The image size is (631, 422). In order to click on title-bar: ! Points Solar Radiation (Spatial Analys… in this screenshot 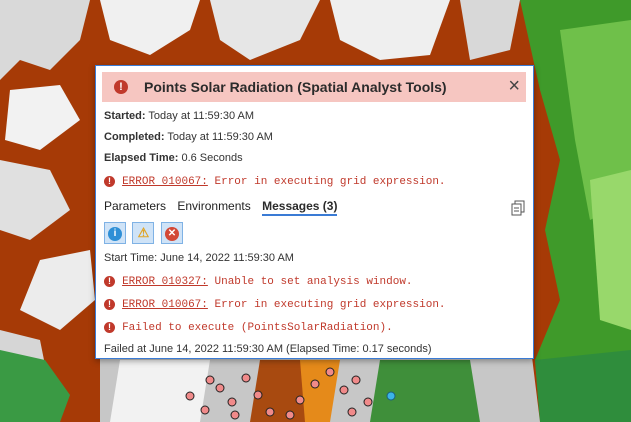, I will do `click(314, 87)`.